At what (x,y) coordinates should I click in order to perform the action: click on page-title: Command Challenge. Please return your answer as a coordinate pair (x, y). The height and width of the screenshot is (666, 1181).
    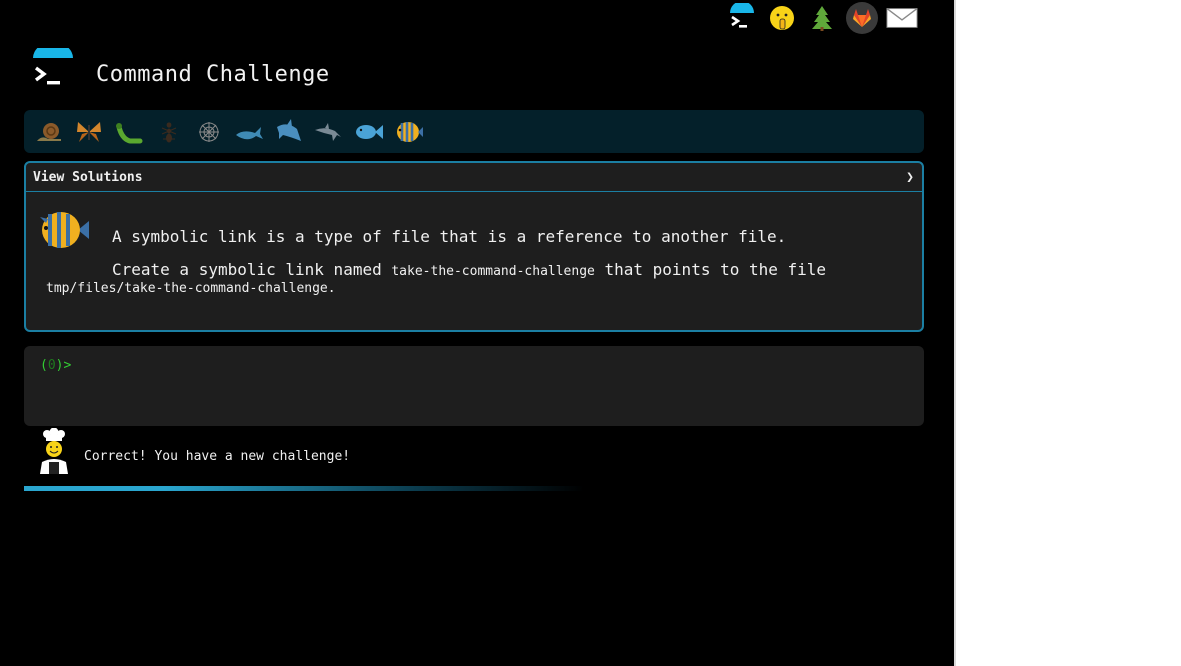
    Looking at the image, I should click on (213, 74).